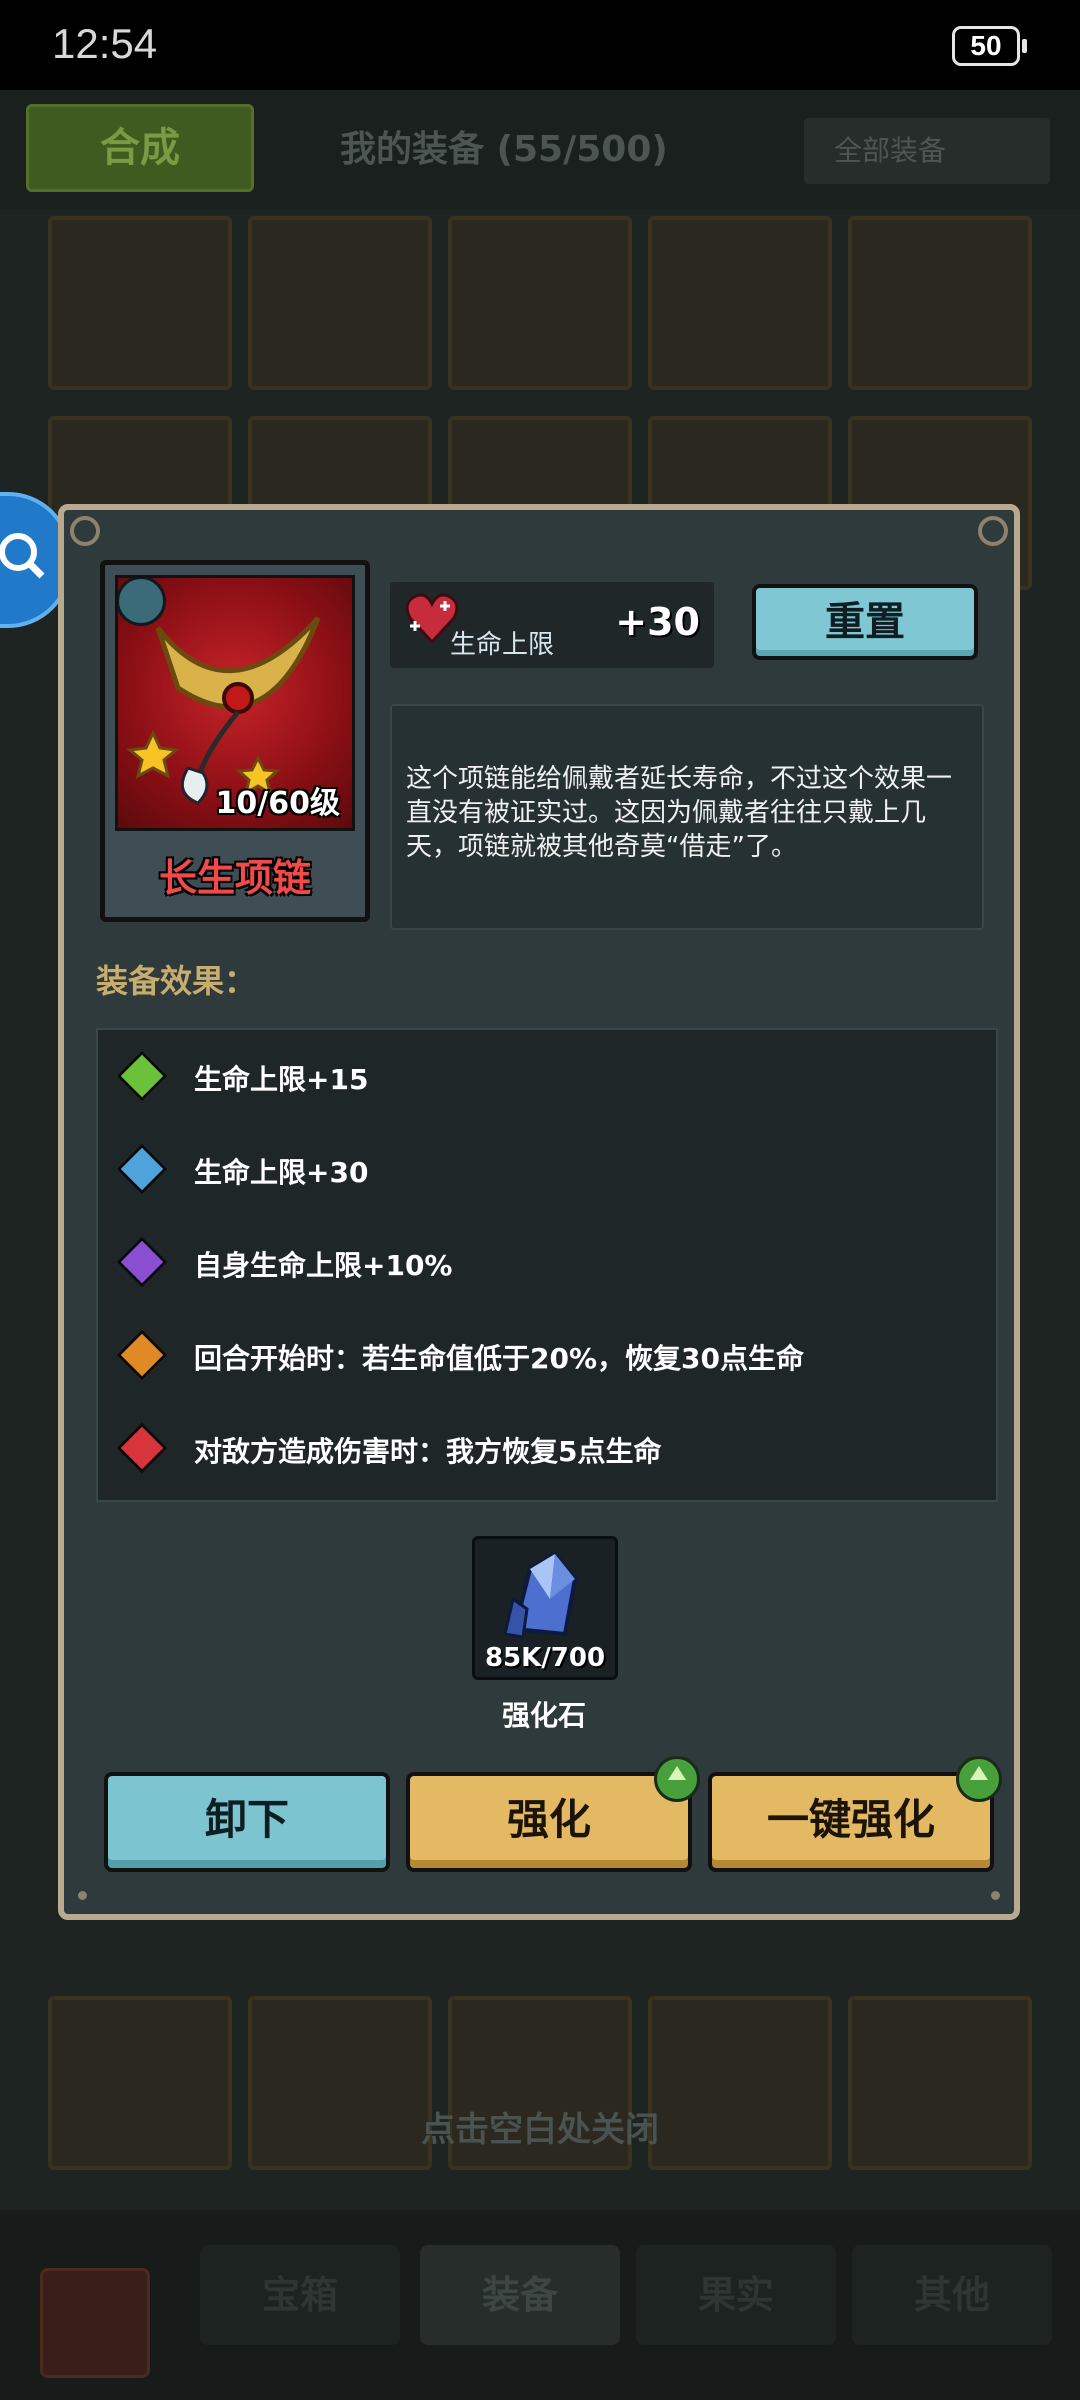 The height and width of the screenshot is (2400, 1080). Describe the element at coordinates (504, 149) in the screenshot. I see `equipment-count-title: 我的装备 (55/500)` at that location.